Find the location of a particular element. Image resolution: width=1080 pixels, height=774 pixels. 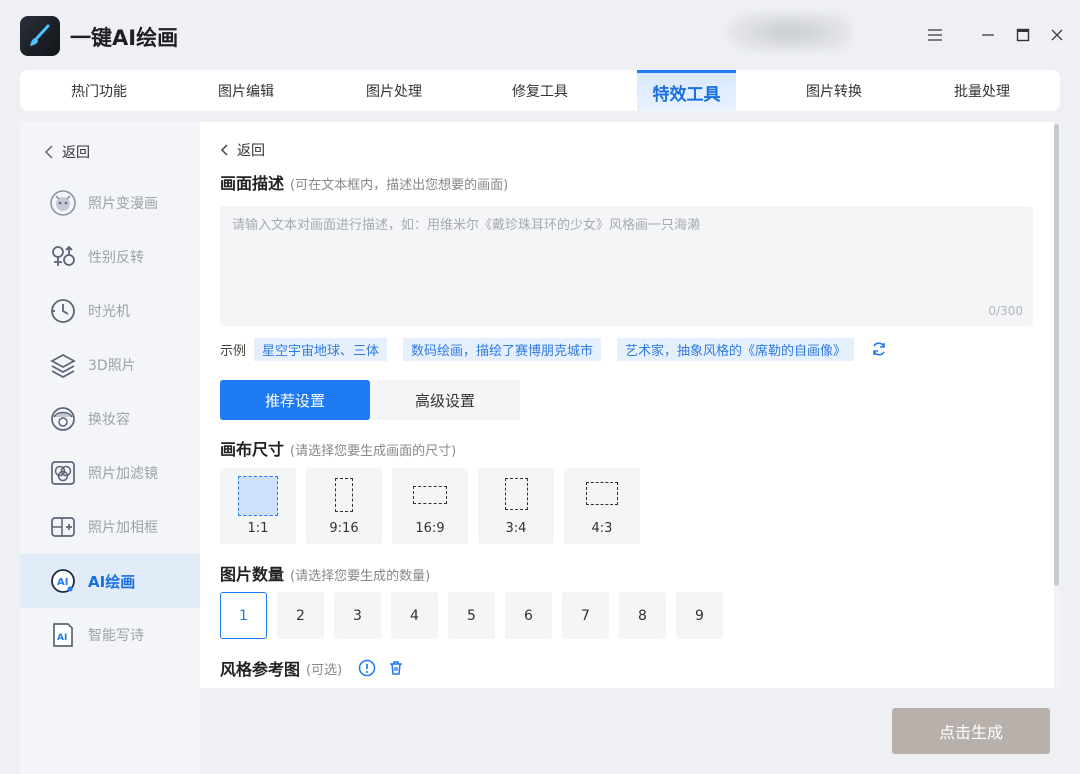

count-option: 1 is located at coordinates (243, 615).